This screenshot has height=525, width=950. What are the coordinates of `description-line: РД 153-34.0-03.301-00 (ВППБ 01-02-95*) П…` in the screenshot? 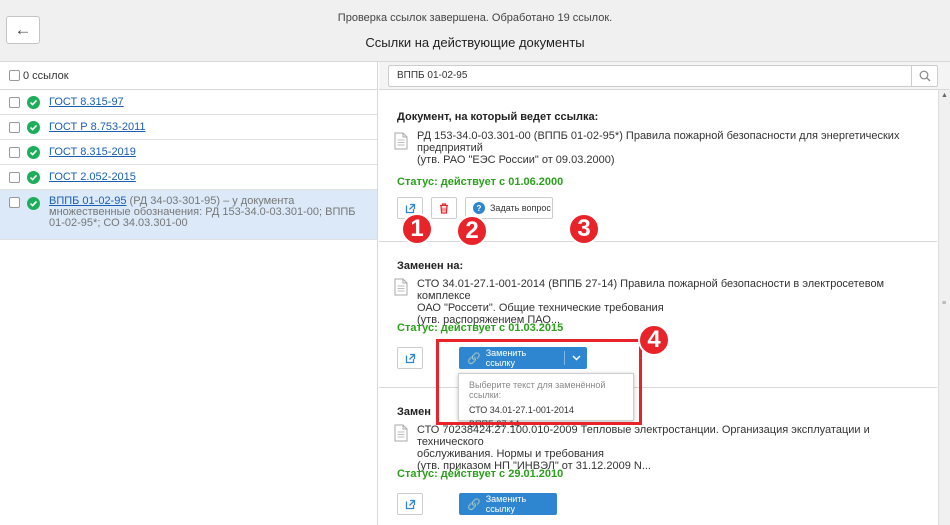 It's located at (658, 136).